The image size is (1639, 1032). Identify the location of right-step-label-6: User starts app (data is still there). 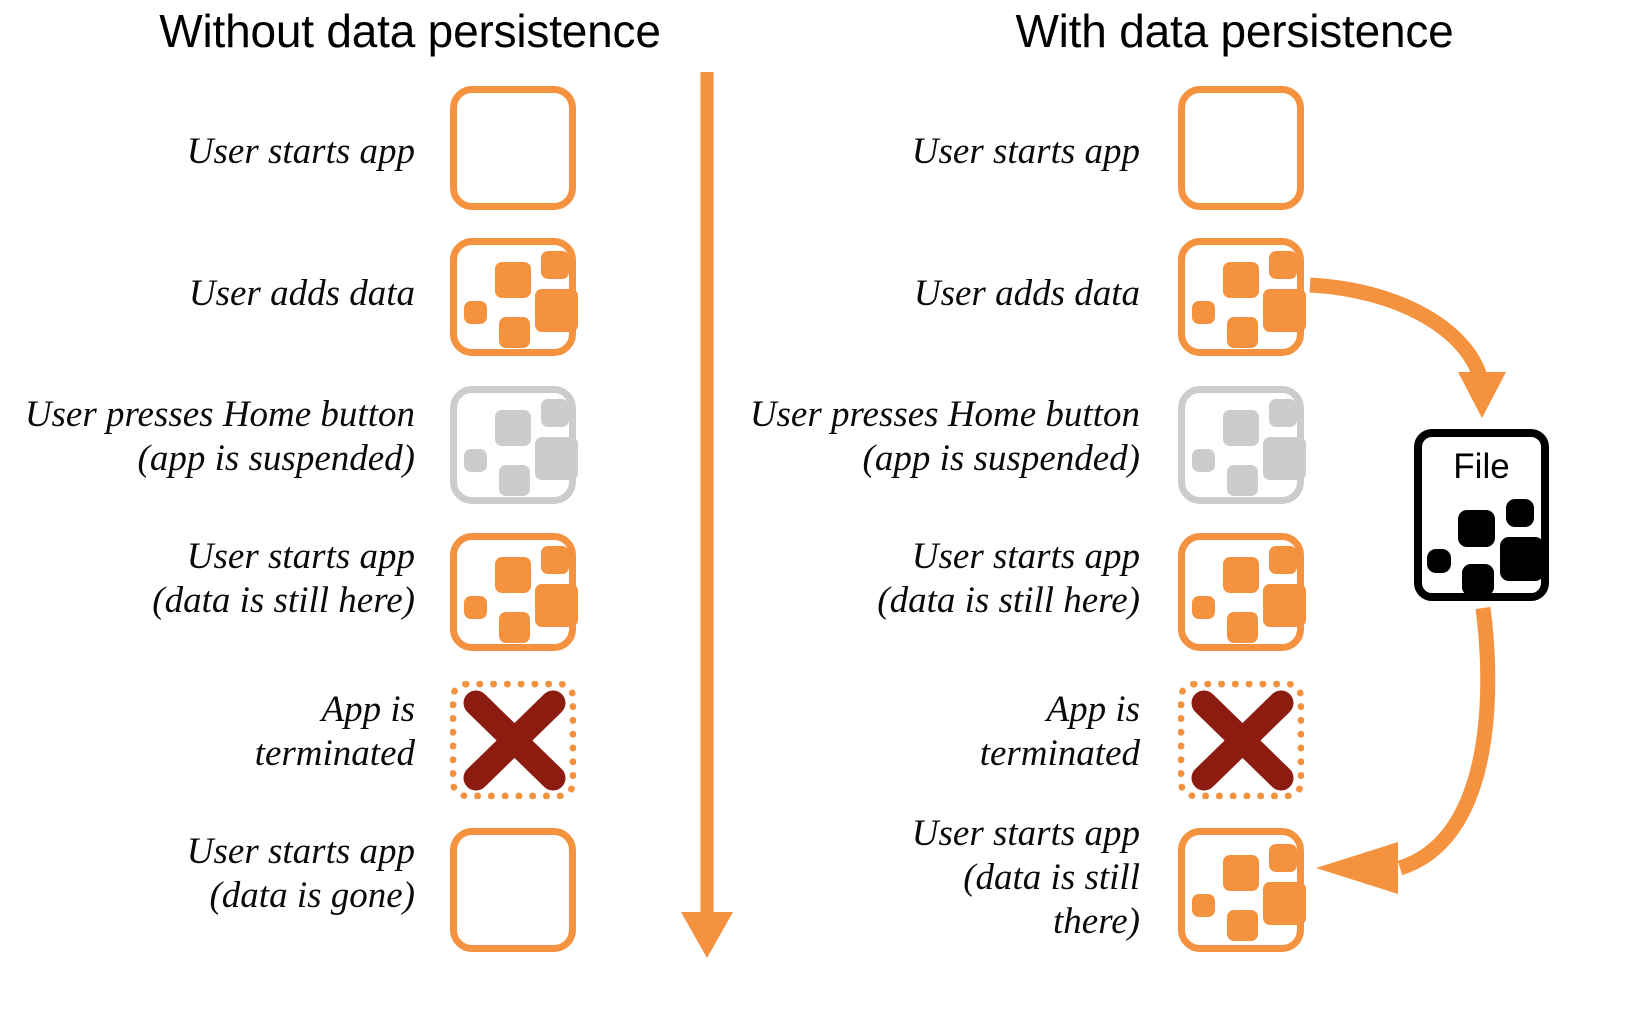
(1025, 877).